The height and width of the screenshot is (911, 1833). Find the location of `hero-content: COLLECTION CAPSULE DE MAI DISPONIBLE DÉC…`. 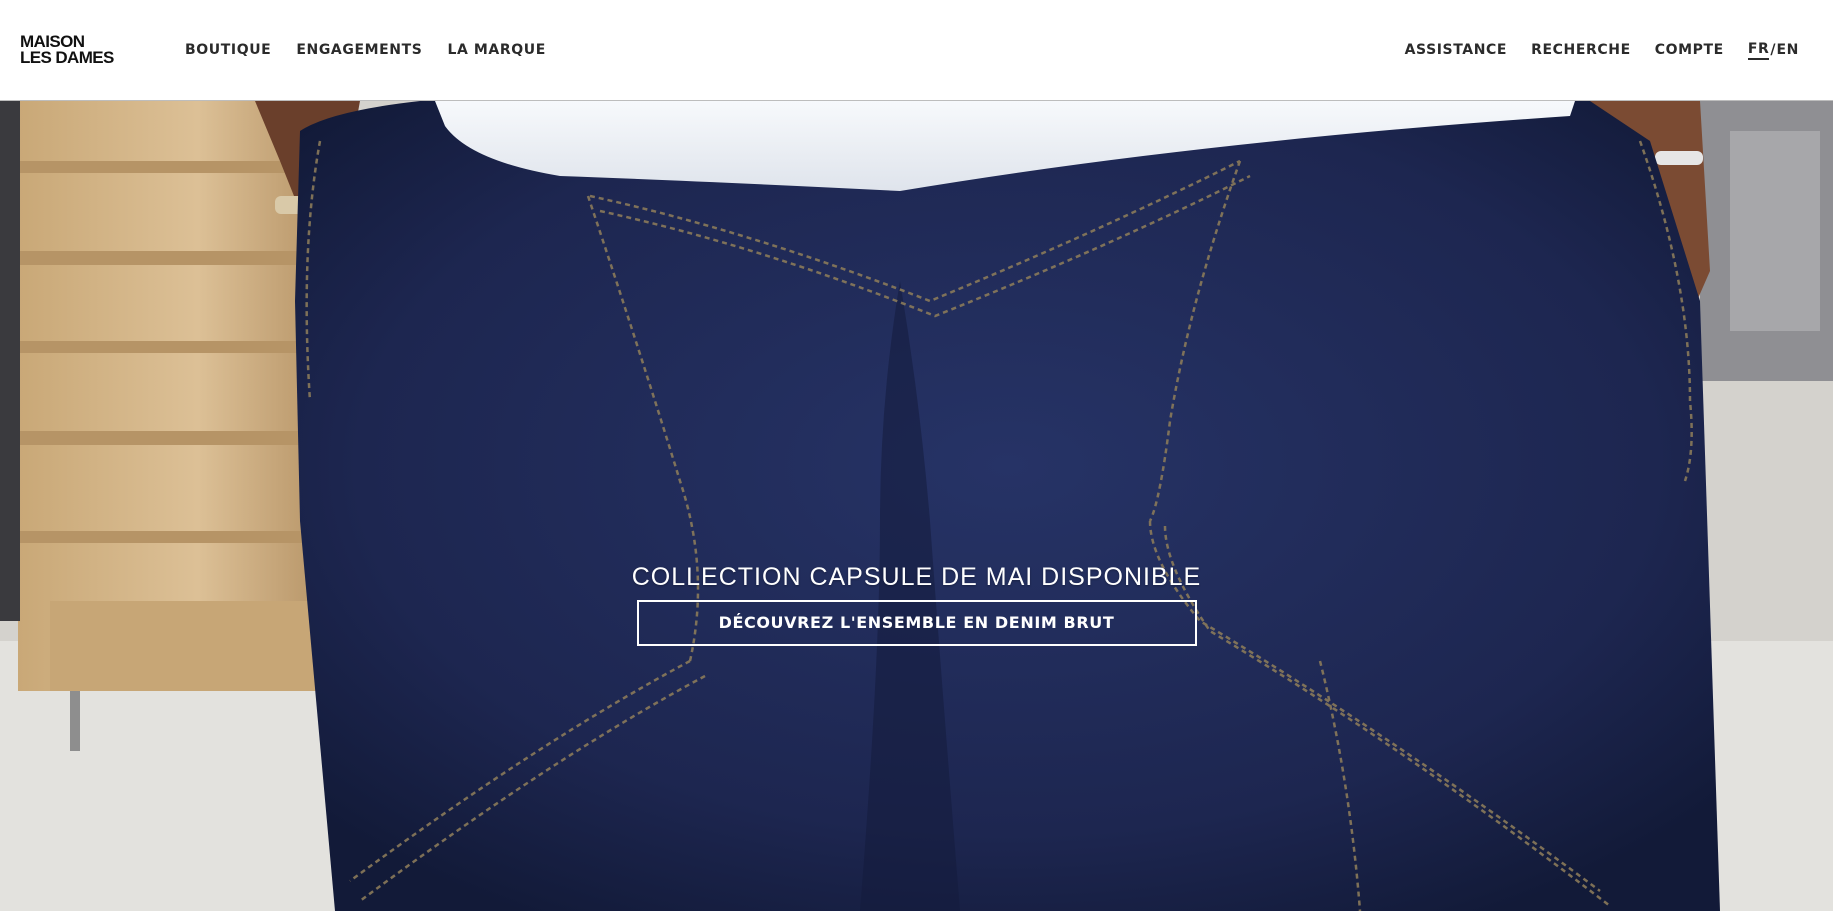

hero-content: COLLECTION CAPSULE DE MAI DISPONIBLE DÉC… is located at coordinates (916, 604).